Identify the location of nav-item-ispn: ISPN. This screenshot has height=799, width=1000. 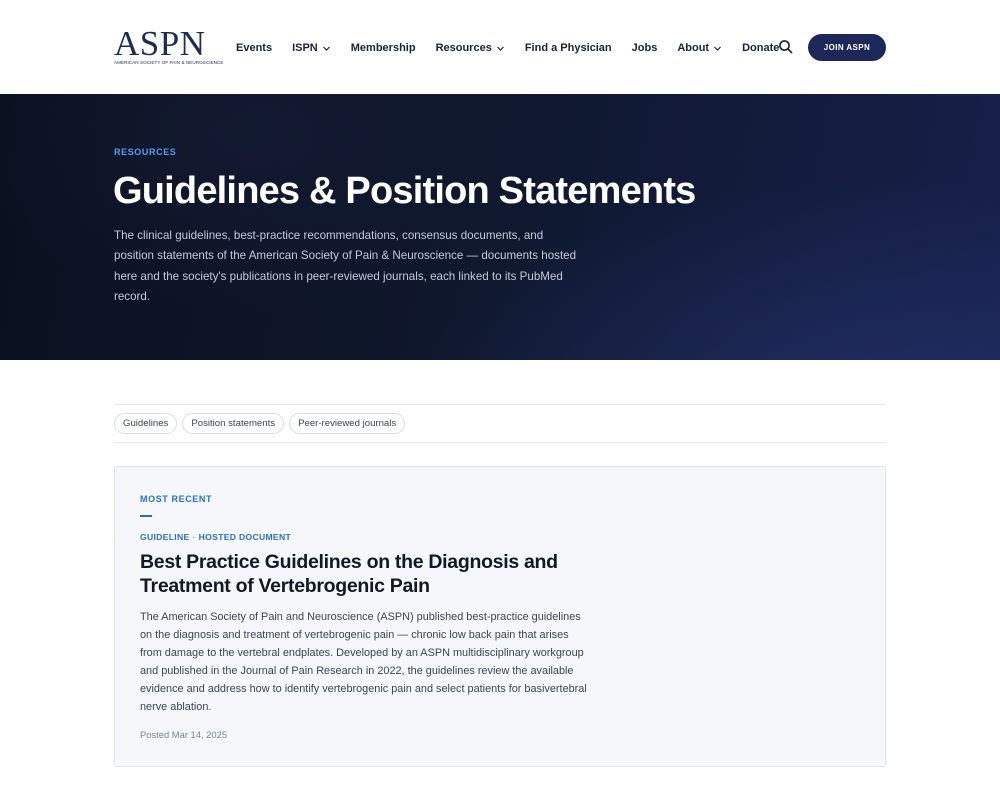
(311, 48).